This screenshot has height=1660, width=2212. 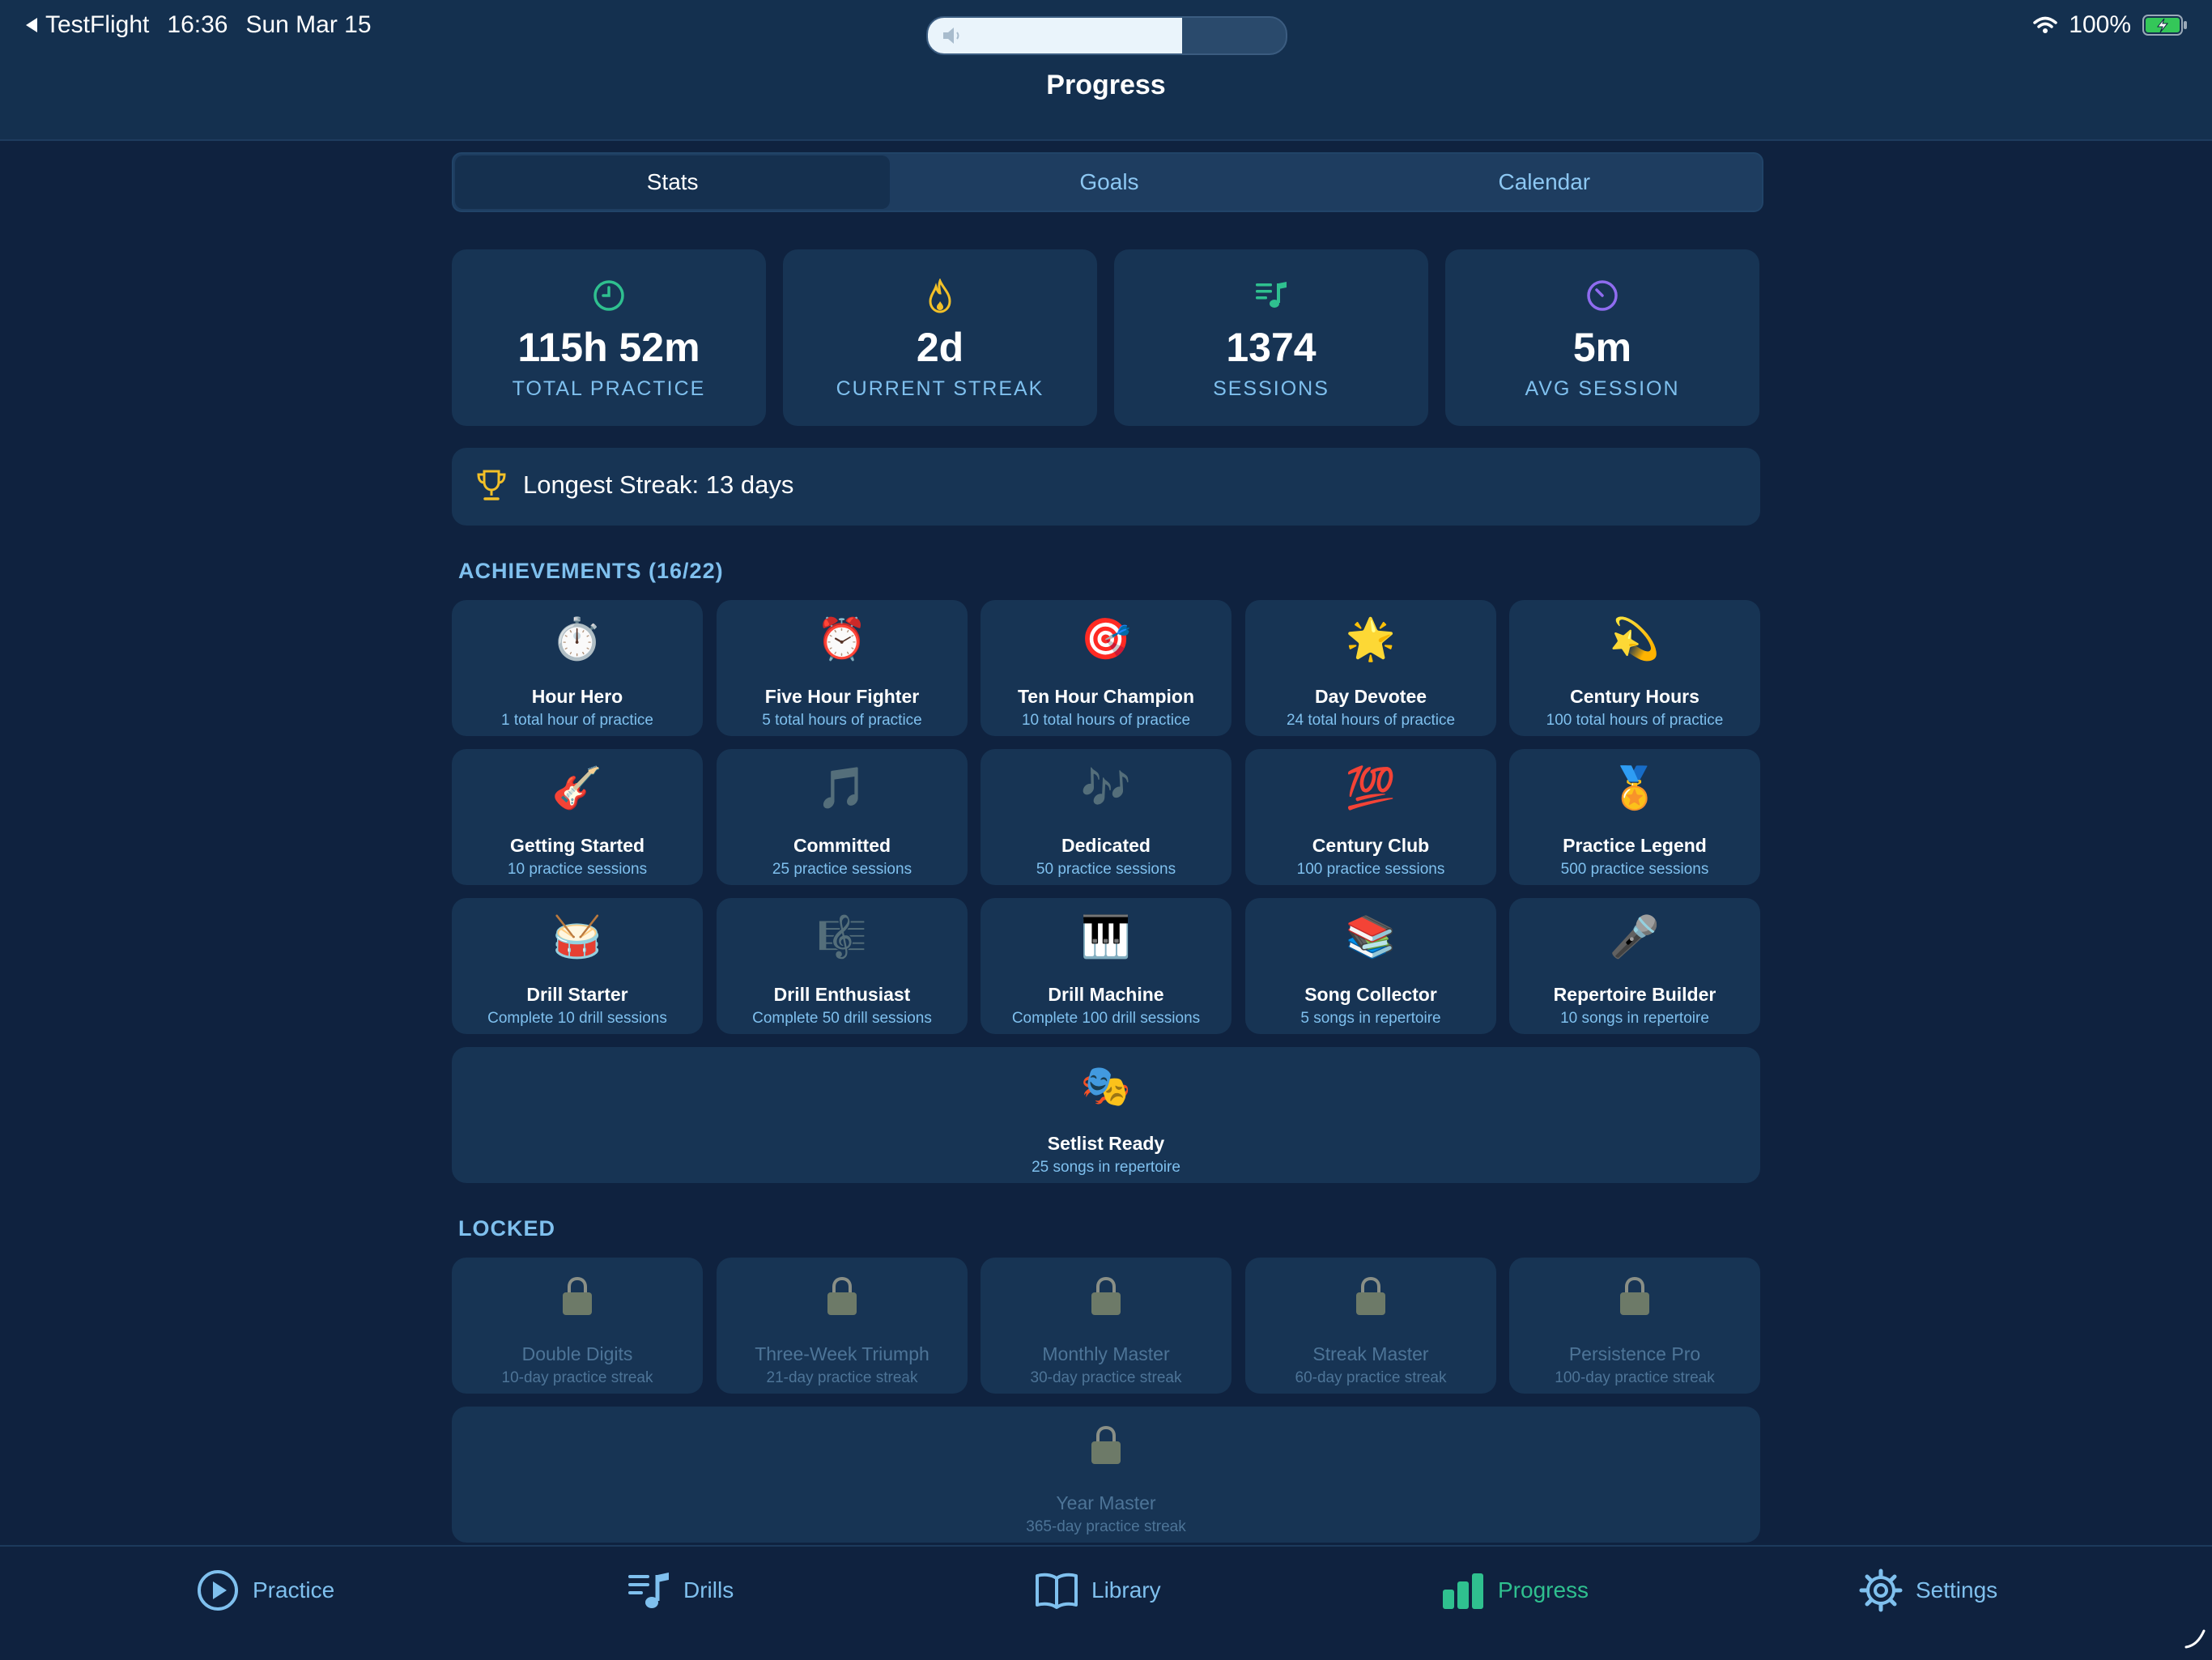 I want to click on wifi-icon, so click(x=2046, y=24).